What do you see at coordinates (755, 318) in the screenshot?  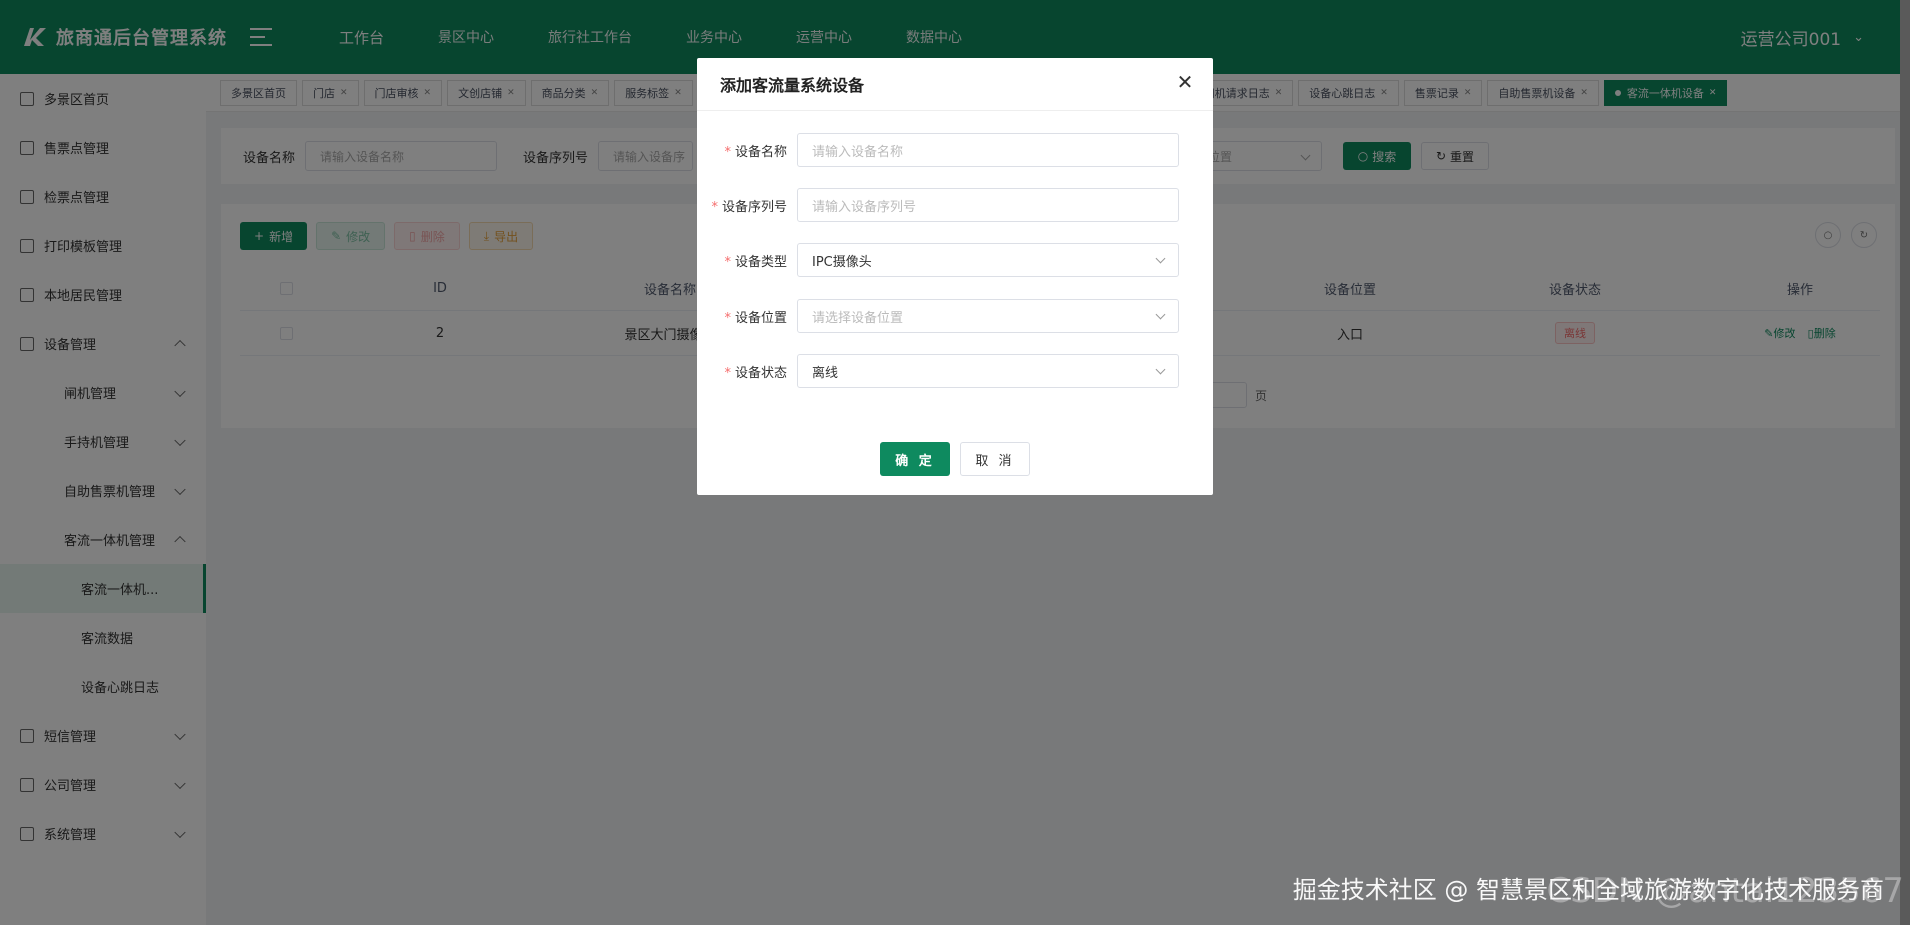 I see `field-label: * 设备位置` at bounding box center [755, 318].